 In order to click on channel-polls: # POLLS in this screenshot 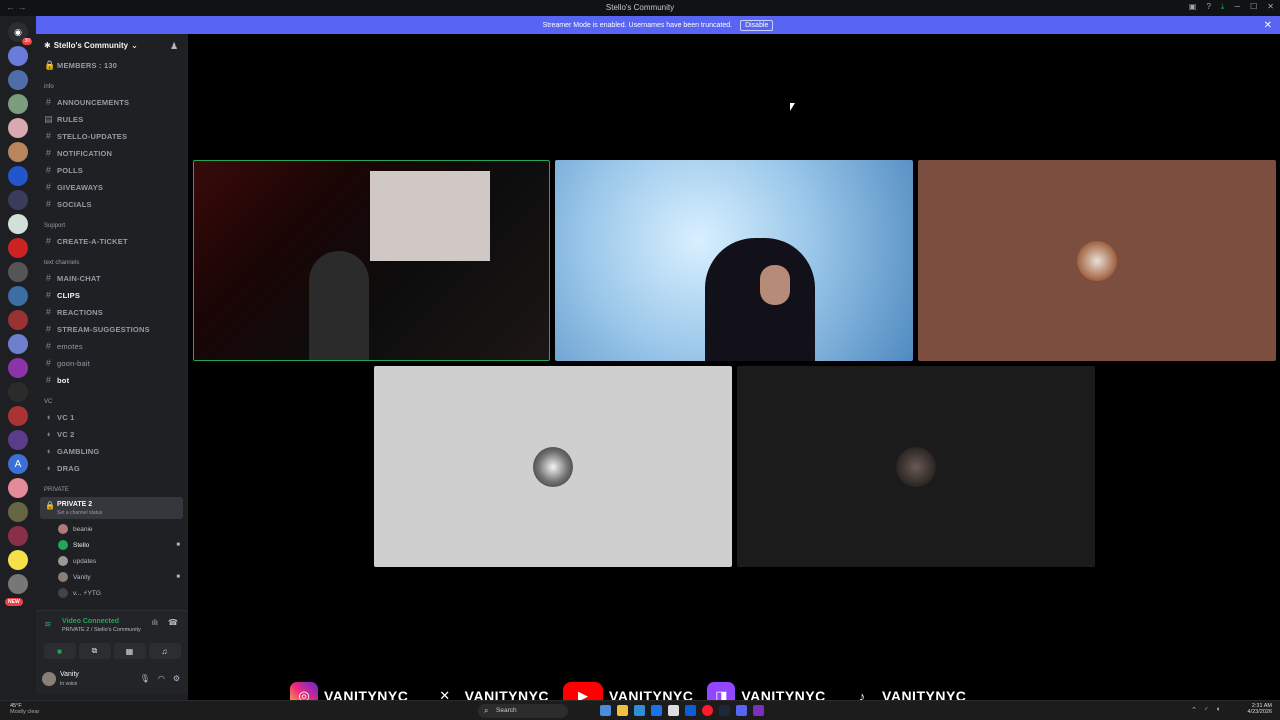, I will do `click(63, 170)`.